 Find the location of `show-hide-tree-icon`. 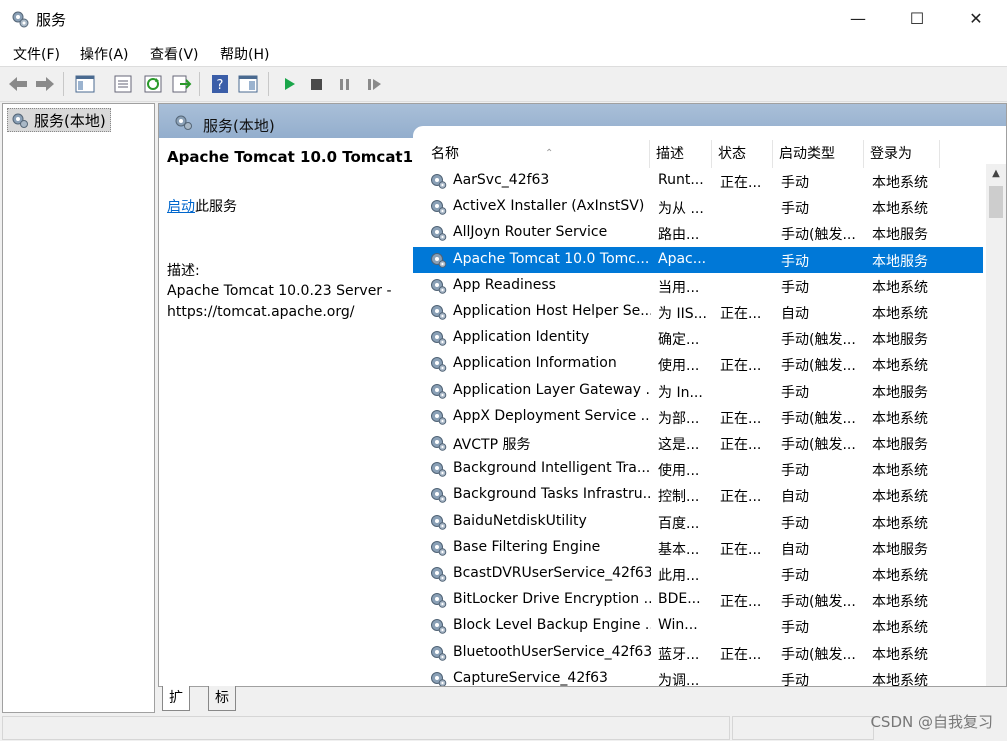

show-hide-tree-icon is located at coordinates (85, 84).